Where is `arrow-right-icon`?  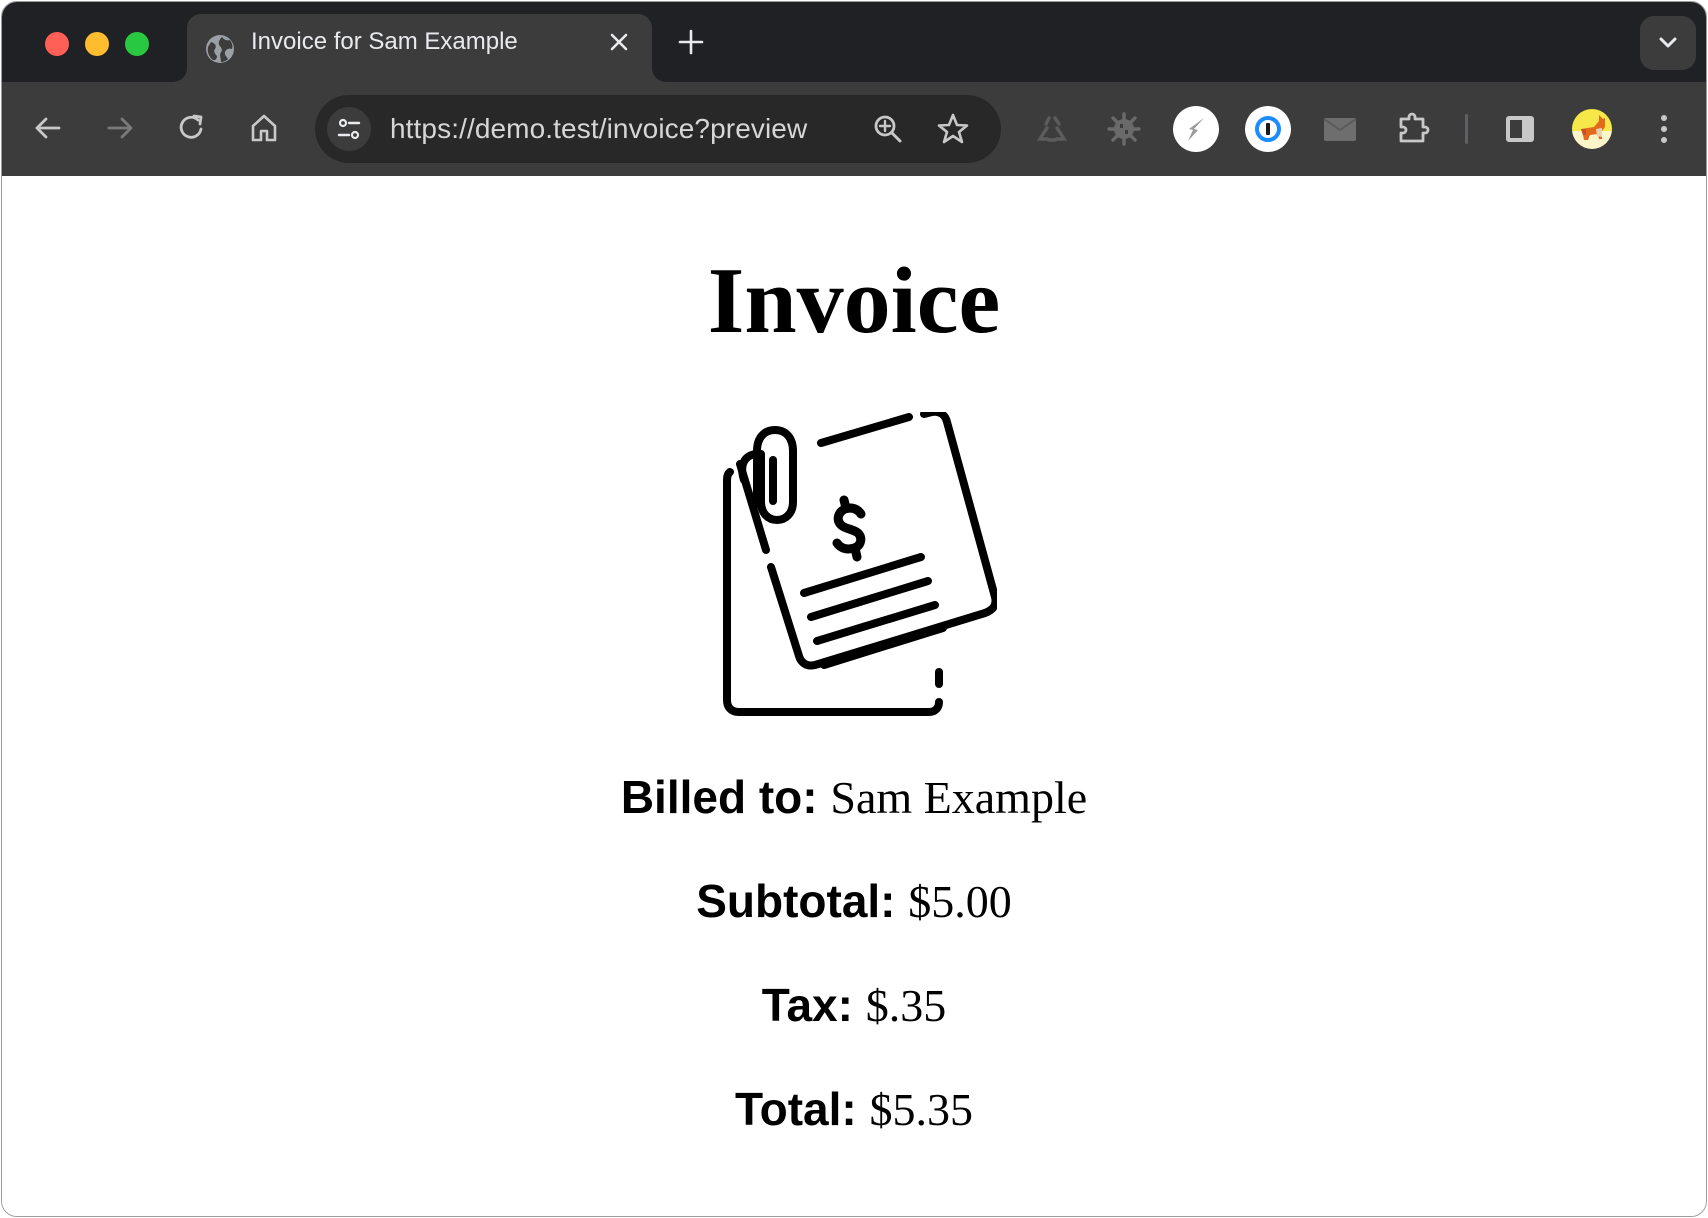
arrow-right-icon is located at coordinates (120, 128).